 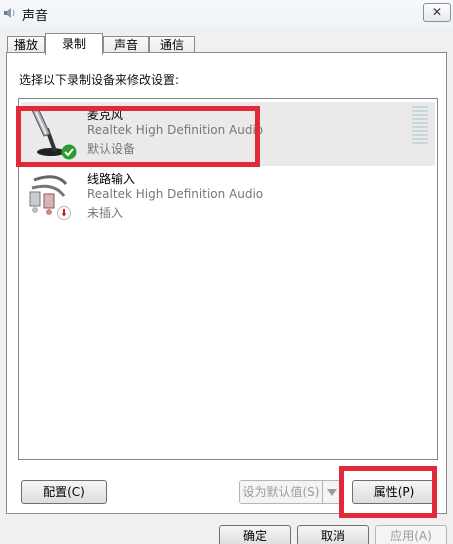 I want to click on speaker-icon, so click(x=9, y=13).